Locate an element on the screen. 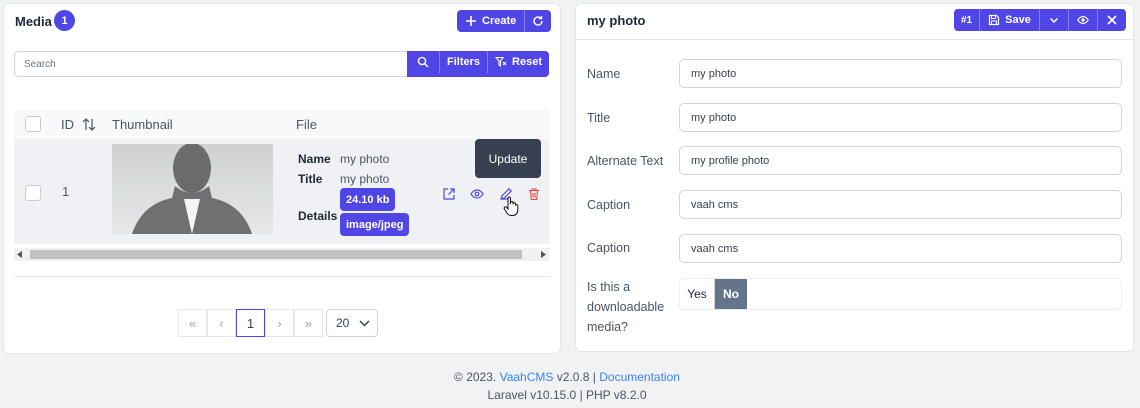 The width and height of the screenshot is (1140, 408). refresh-icon is located at coordinates (538, 21).